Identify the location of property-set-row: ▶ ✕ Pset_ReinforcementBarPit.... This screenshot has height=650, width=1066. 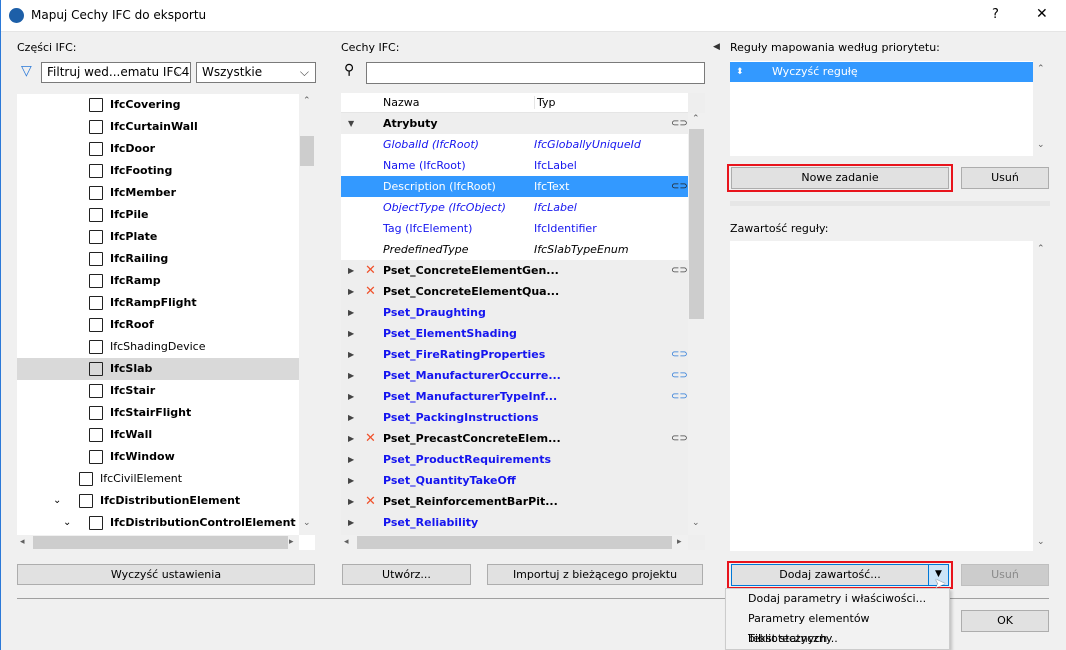
(514, 501).